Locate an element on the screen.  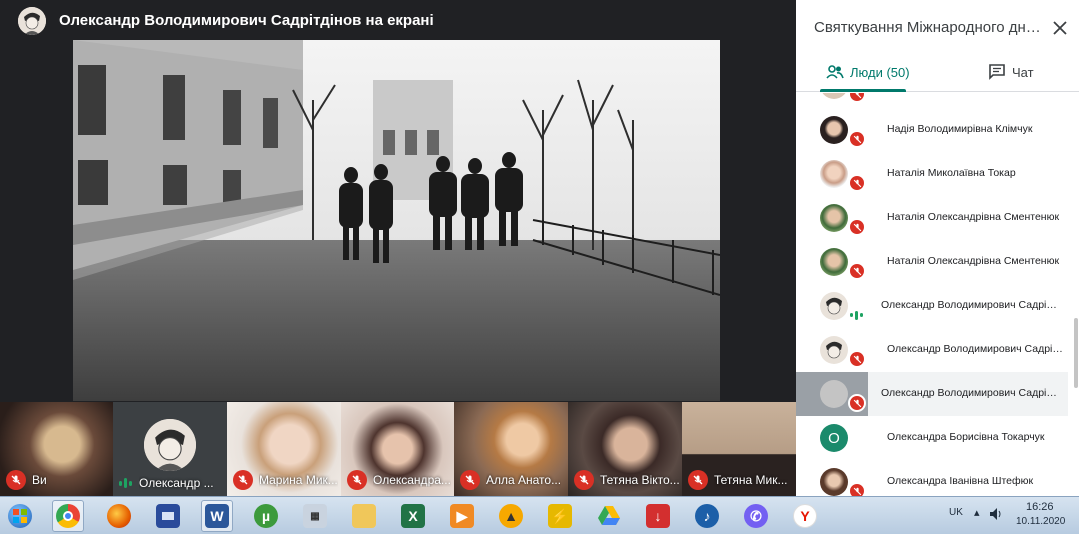
firefox-icon is located at coordinates (119, 516).